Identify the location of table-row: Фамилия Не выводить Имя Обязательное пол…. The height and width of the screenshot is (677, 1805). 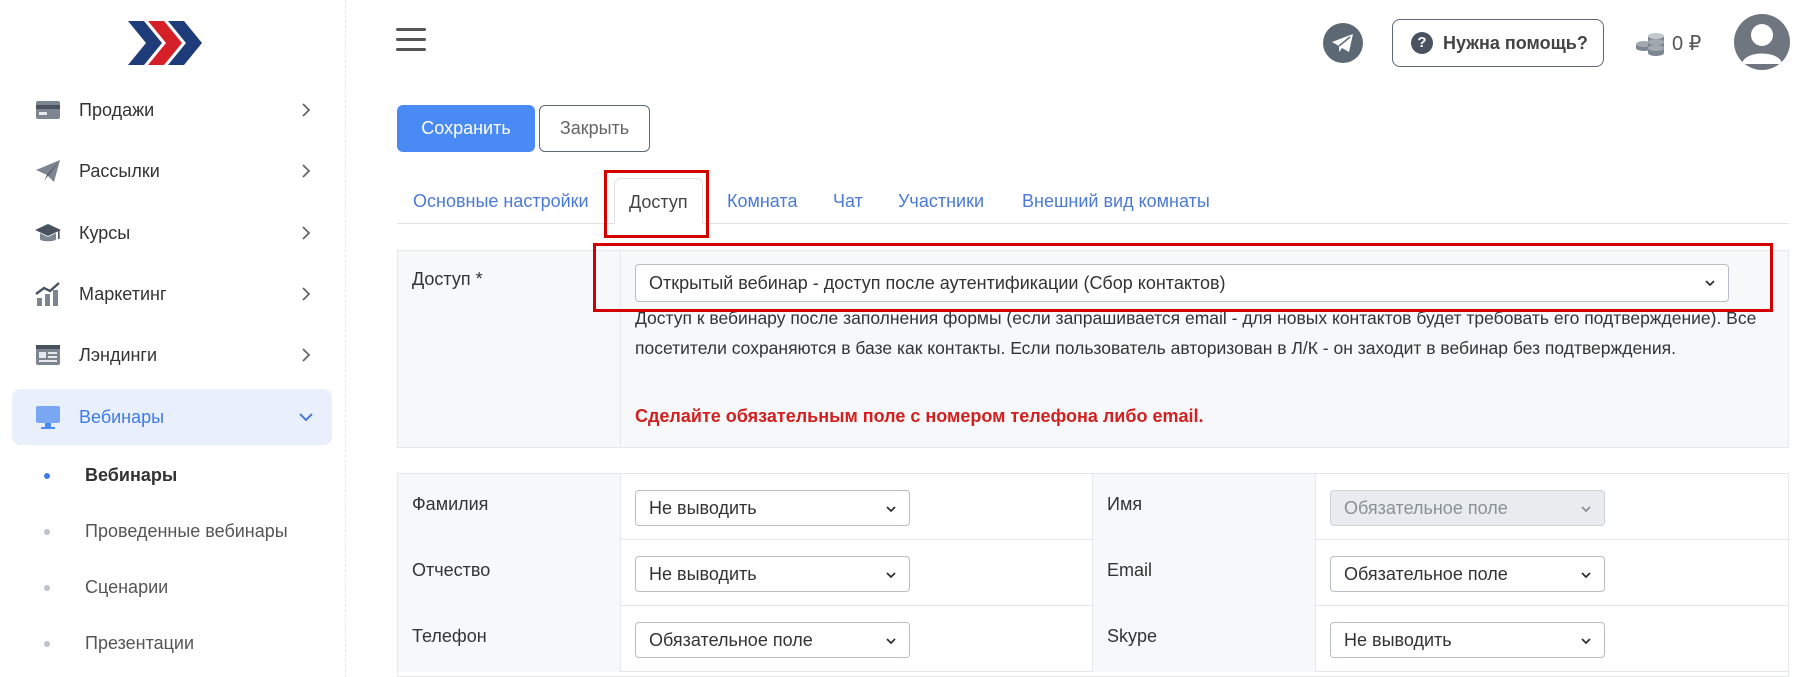
(1093, 507).